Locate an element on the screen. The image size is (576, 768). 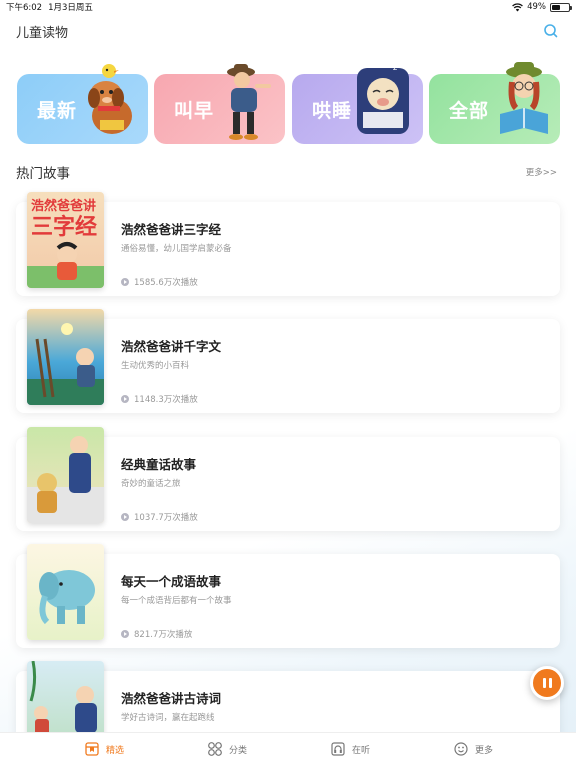
story-description: 生动优秀的小百科 is located at coordinates (155, 366).